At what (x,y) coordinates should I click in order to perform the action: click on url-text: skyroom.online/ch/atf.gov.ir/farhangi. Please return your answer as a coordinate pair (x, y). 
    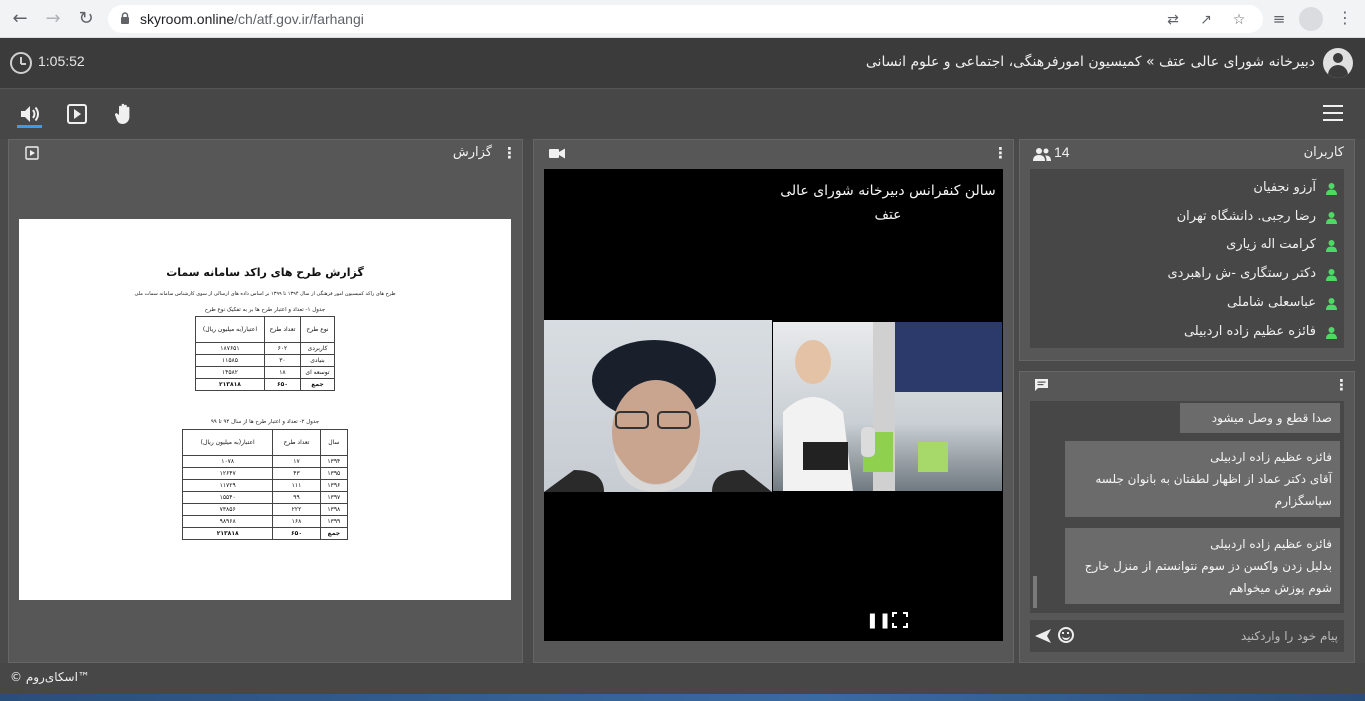
    Looking at the image, I should click on (252, 19).